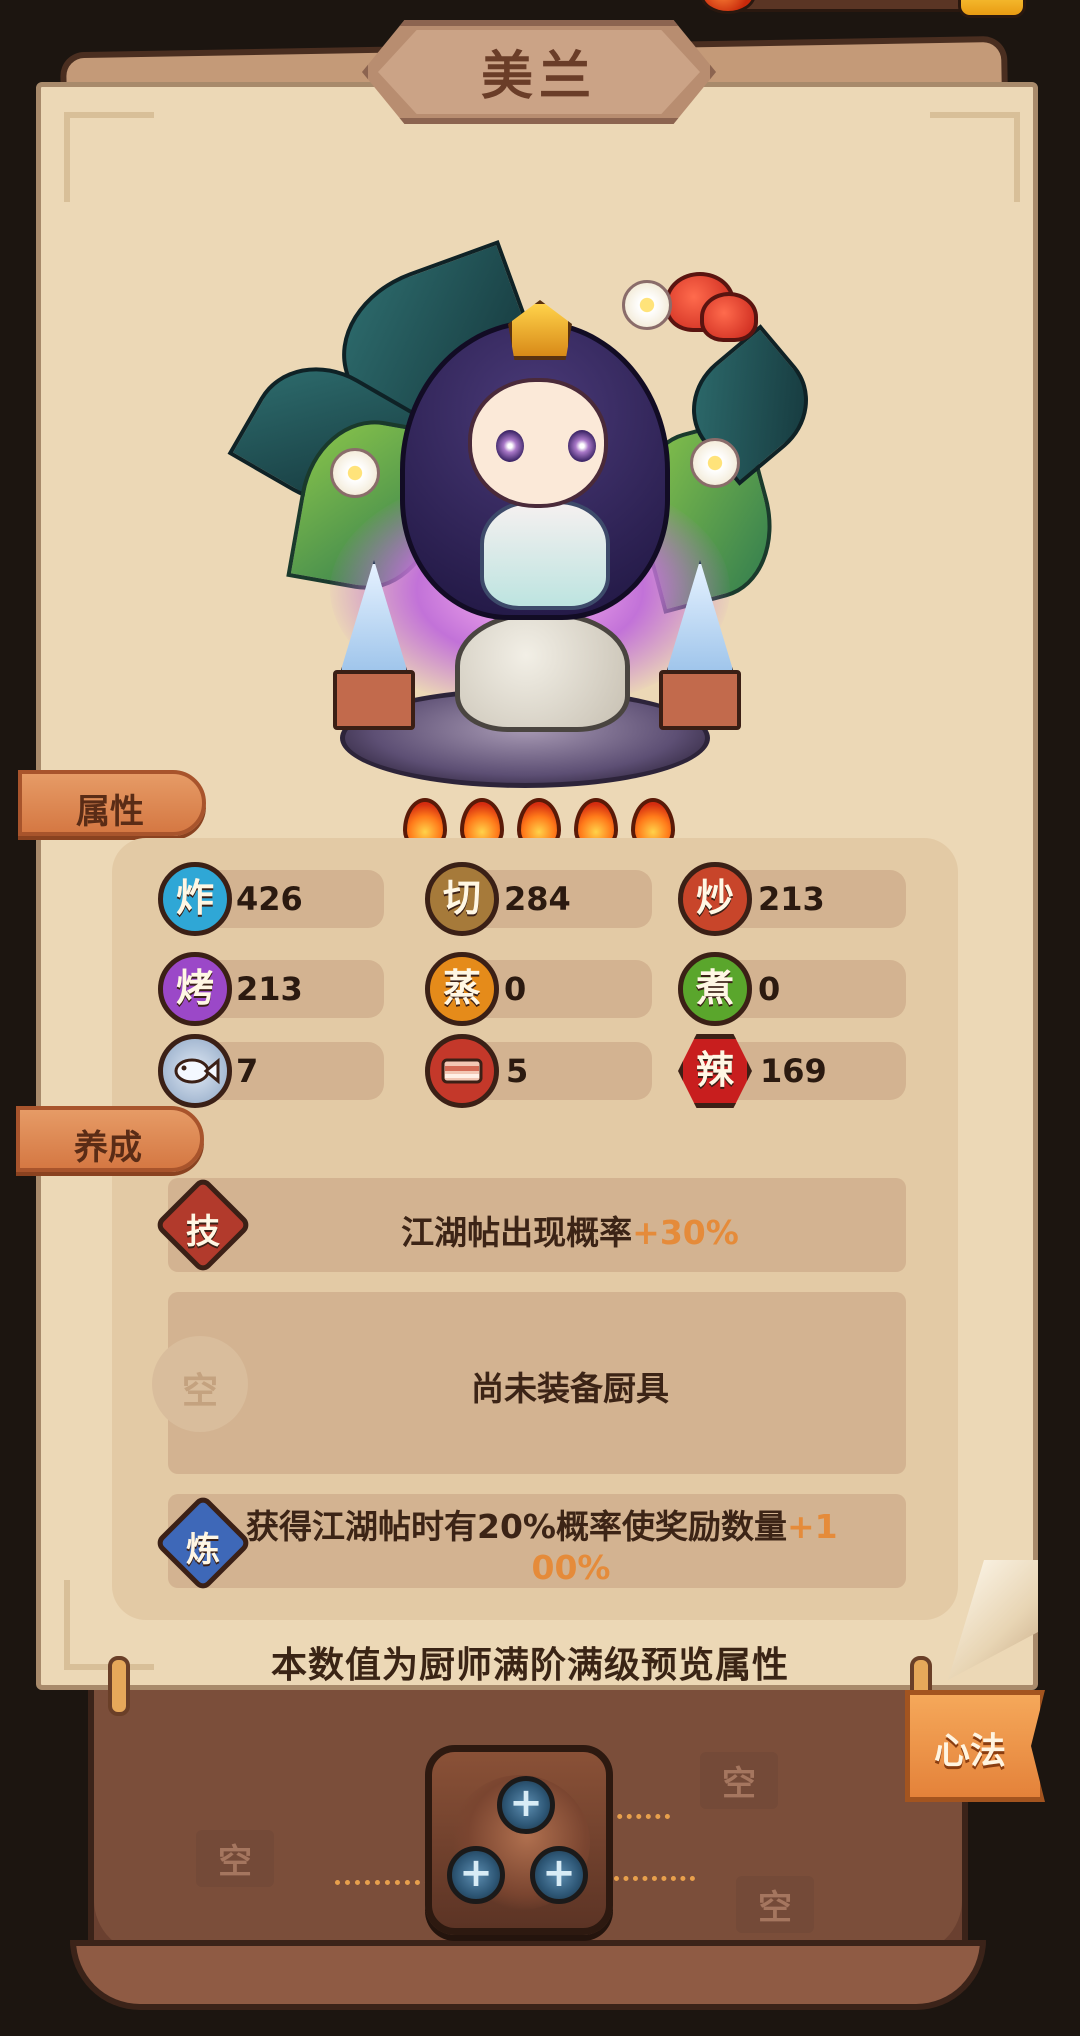  I want to click on tab-cultivation: 养成, so click(110, 1139).